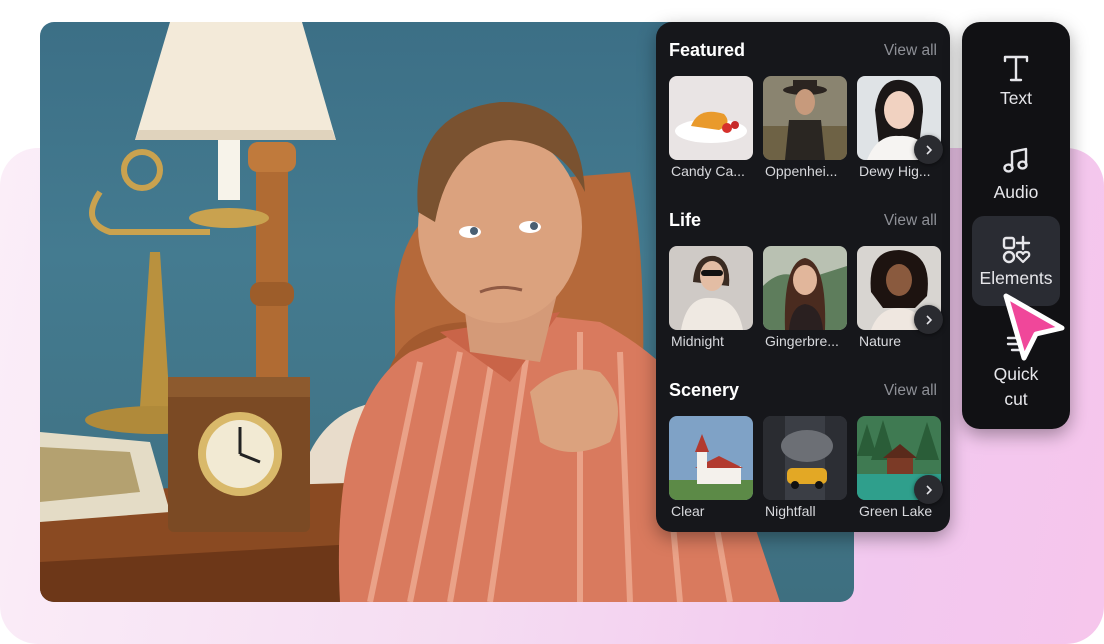 This screenshot has width=1104, height=644. I want to click on section-title: Life, so click(685, 220).